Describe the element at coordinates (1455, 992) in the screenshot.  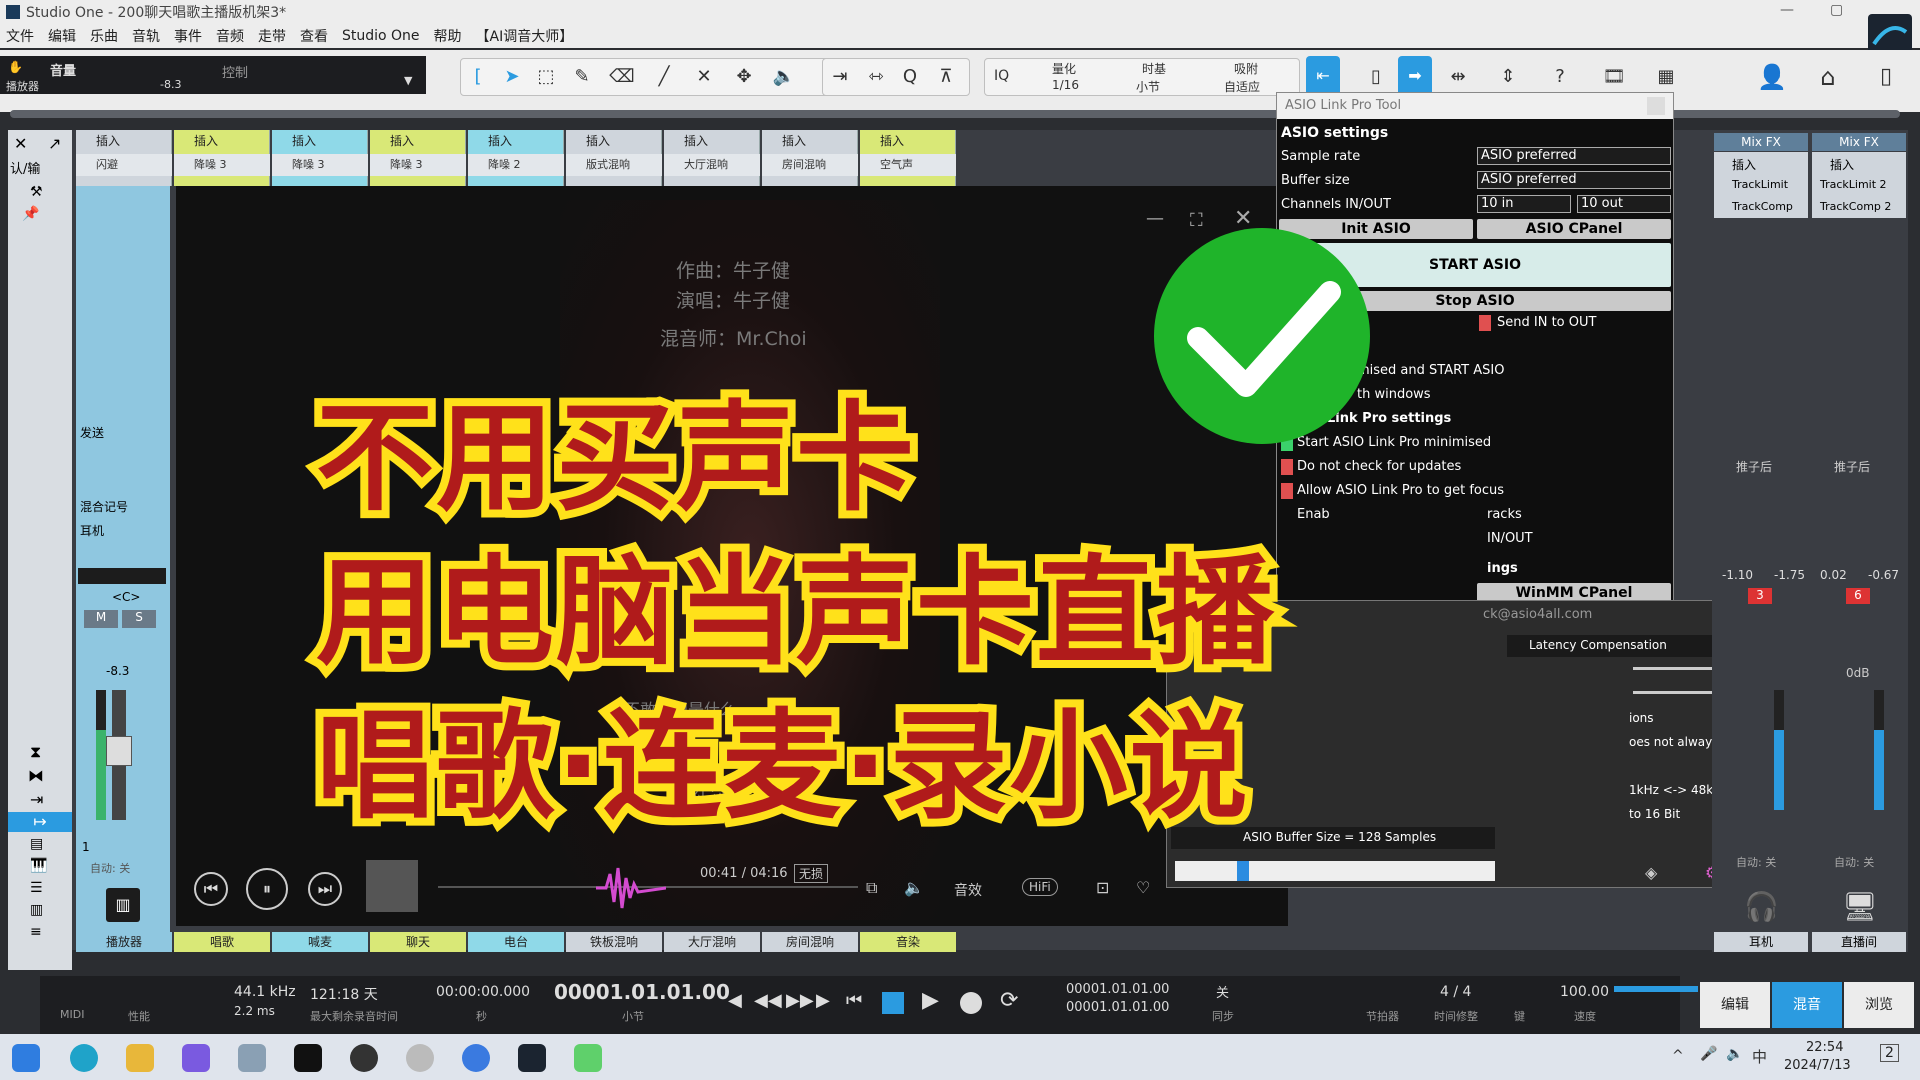
I see `time-signature: 4 / 4` at that location.